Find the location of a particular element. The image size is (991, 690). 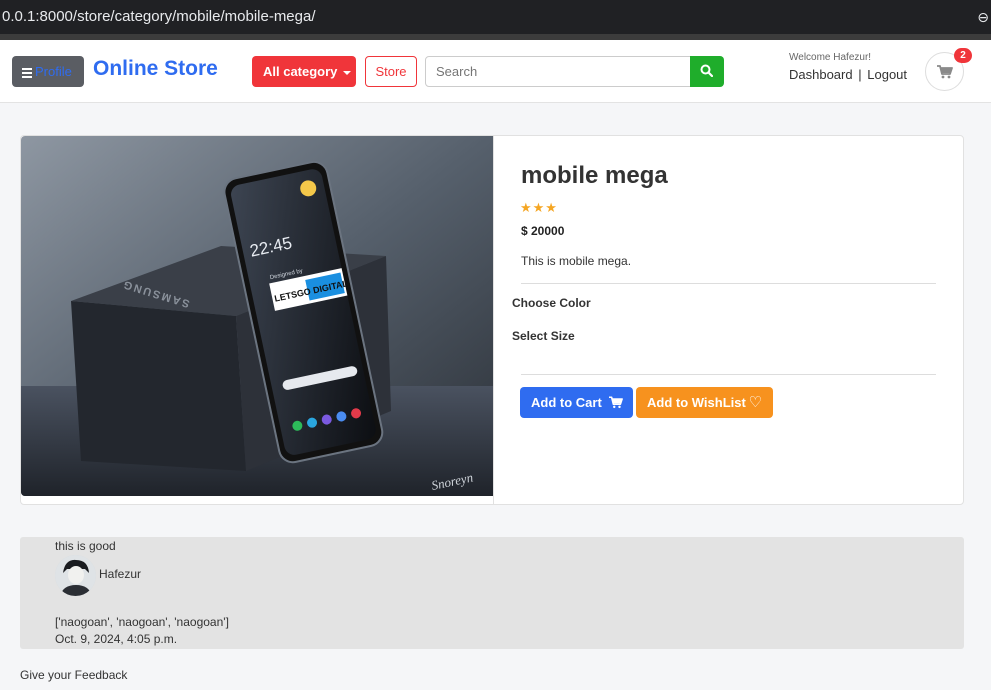

category-dropdown-button: All category is located at coordinates (304, 71).